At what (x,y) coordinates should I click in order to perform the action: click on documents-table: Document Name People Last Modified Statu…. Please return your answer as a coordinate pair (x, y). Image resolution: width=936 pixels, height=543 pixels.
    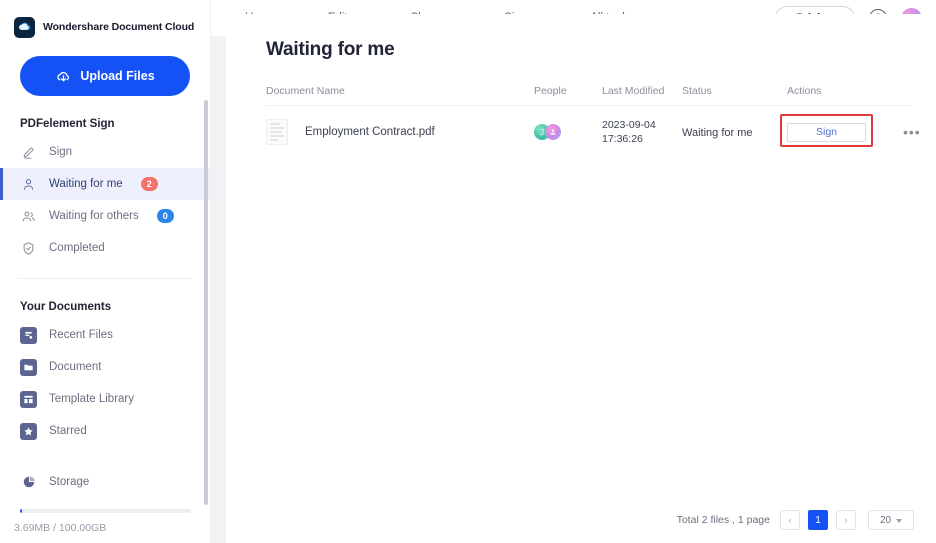
    Looking at the image, I should click on (593, 135).